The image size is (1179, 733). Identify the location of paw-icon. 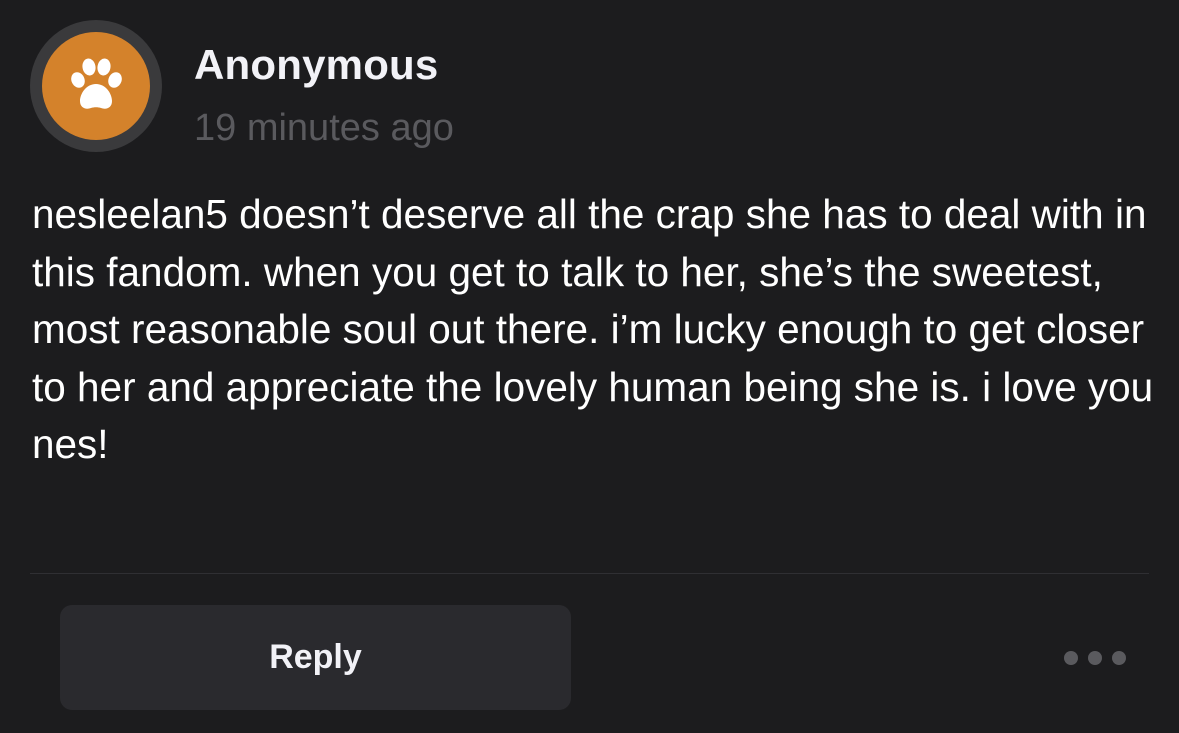
(96, 83).